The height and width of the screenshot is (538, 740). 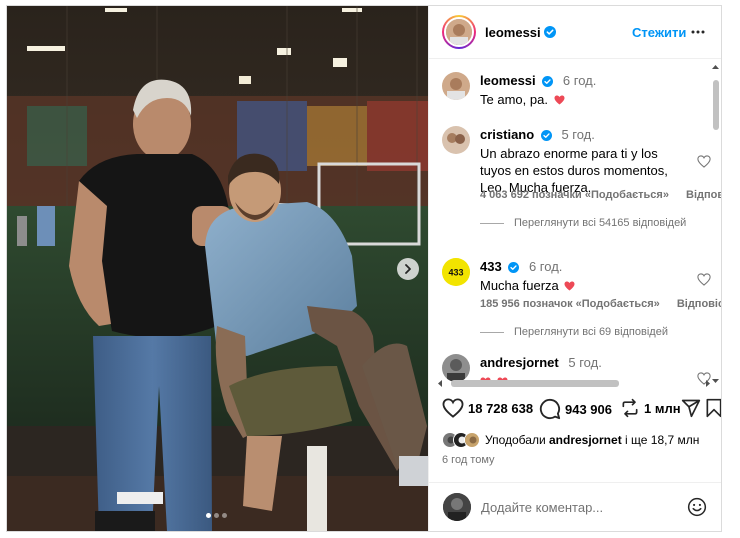 I want to click on comment-text: Mucha fuerza, so click(x=586, y=285).